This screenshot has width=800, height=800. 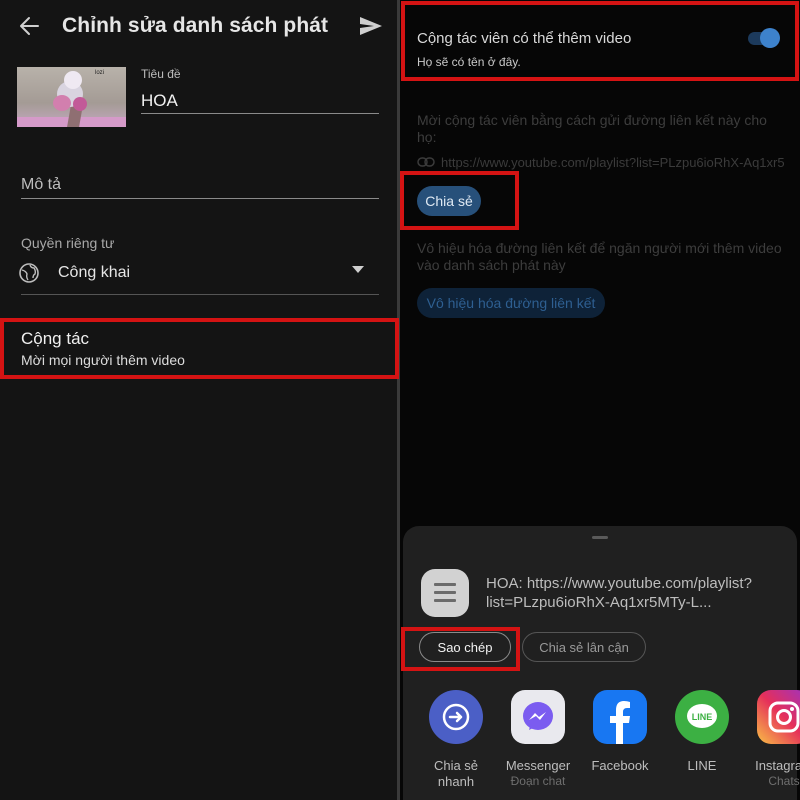 I want to click on svg-text: LINE, so click(x=702, y=717).